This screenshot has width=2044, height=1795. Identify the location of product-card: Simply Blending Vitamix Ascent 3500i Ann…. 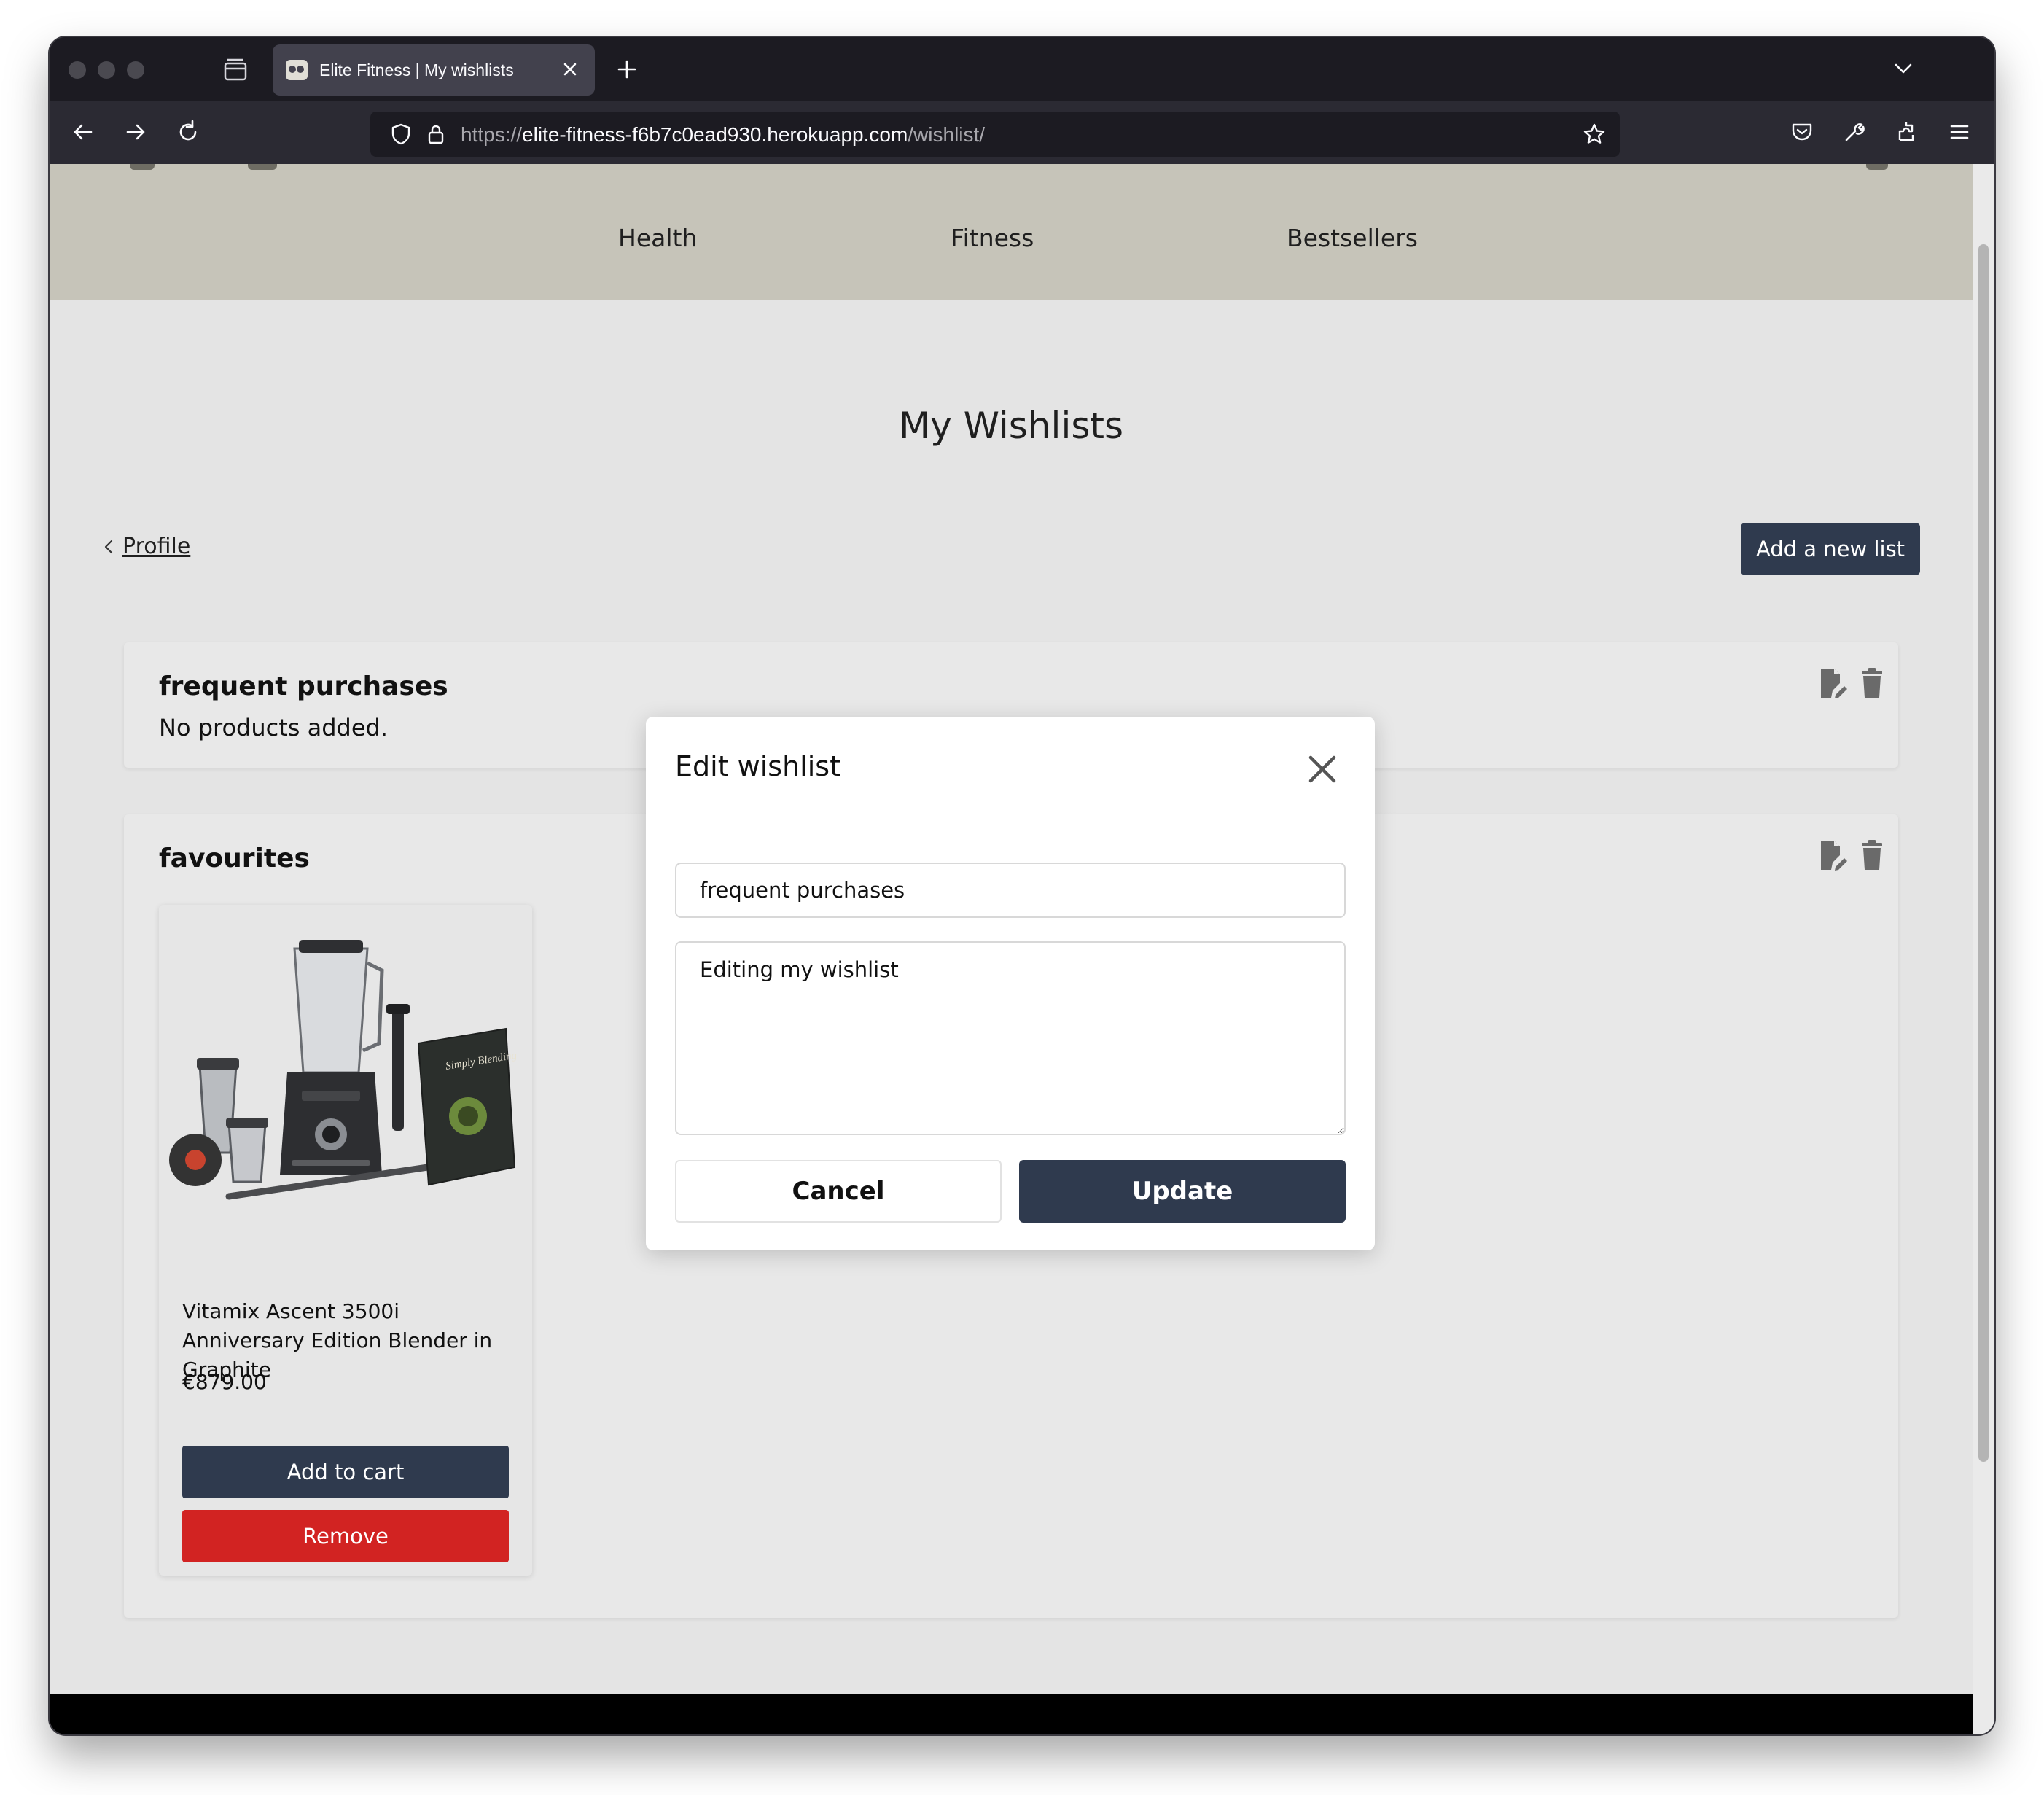
(345, 1240).